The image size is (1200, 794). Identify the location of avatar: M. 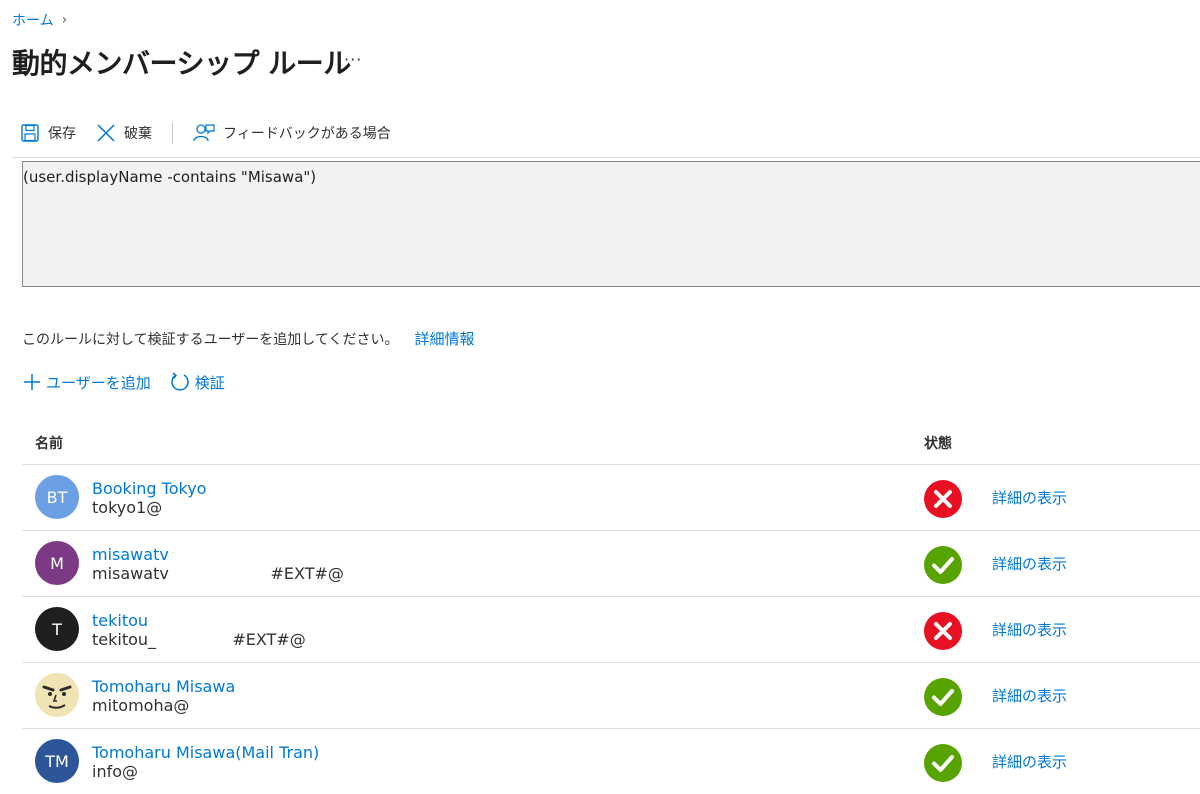
(57, 563).